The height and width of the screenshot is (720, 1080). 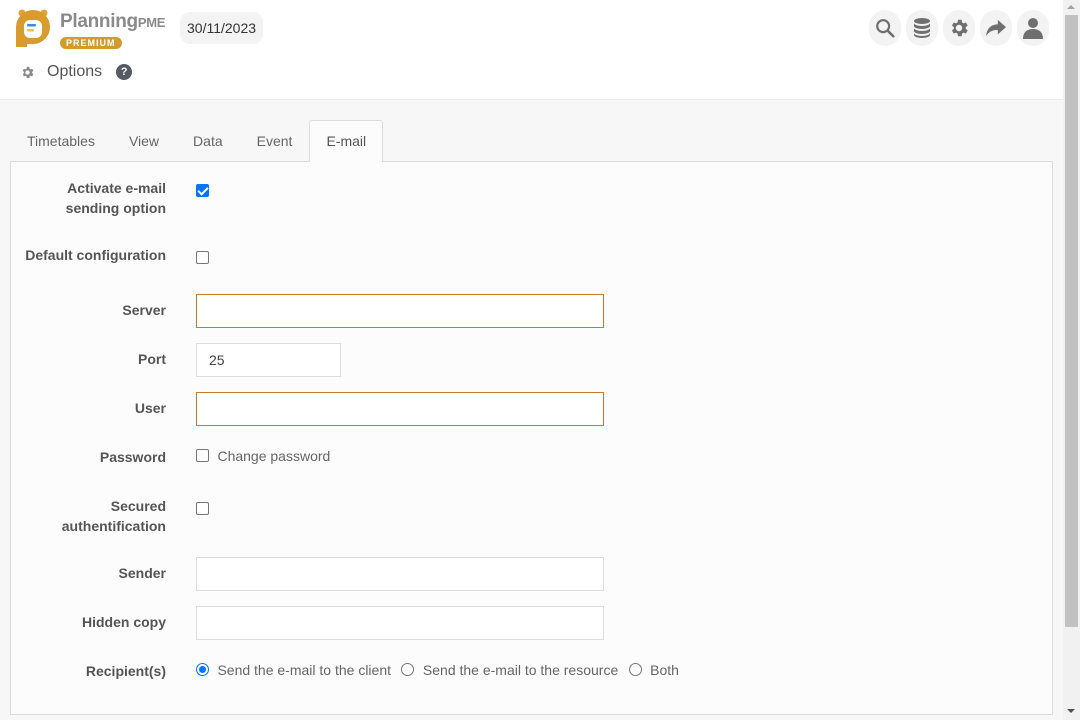 I want to click on recipient-radio-client, so click(x=202, y=670).